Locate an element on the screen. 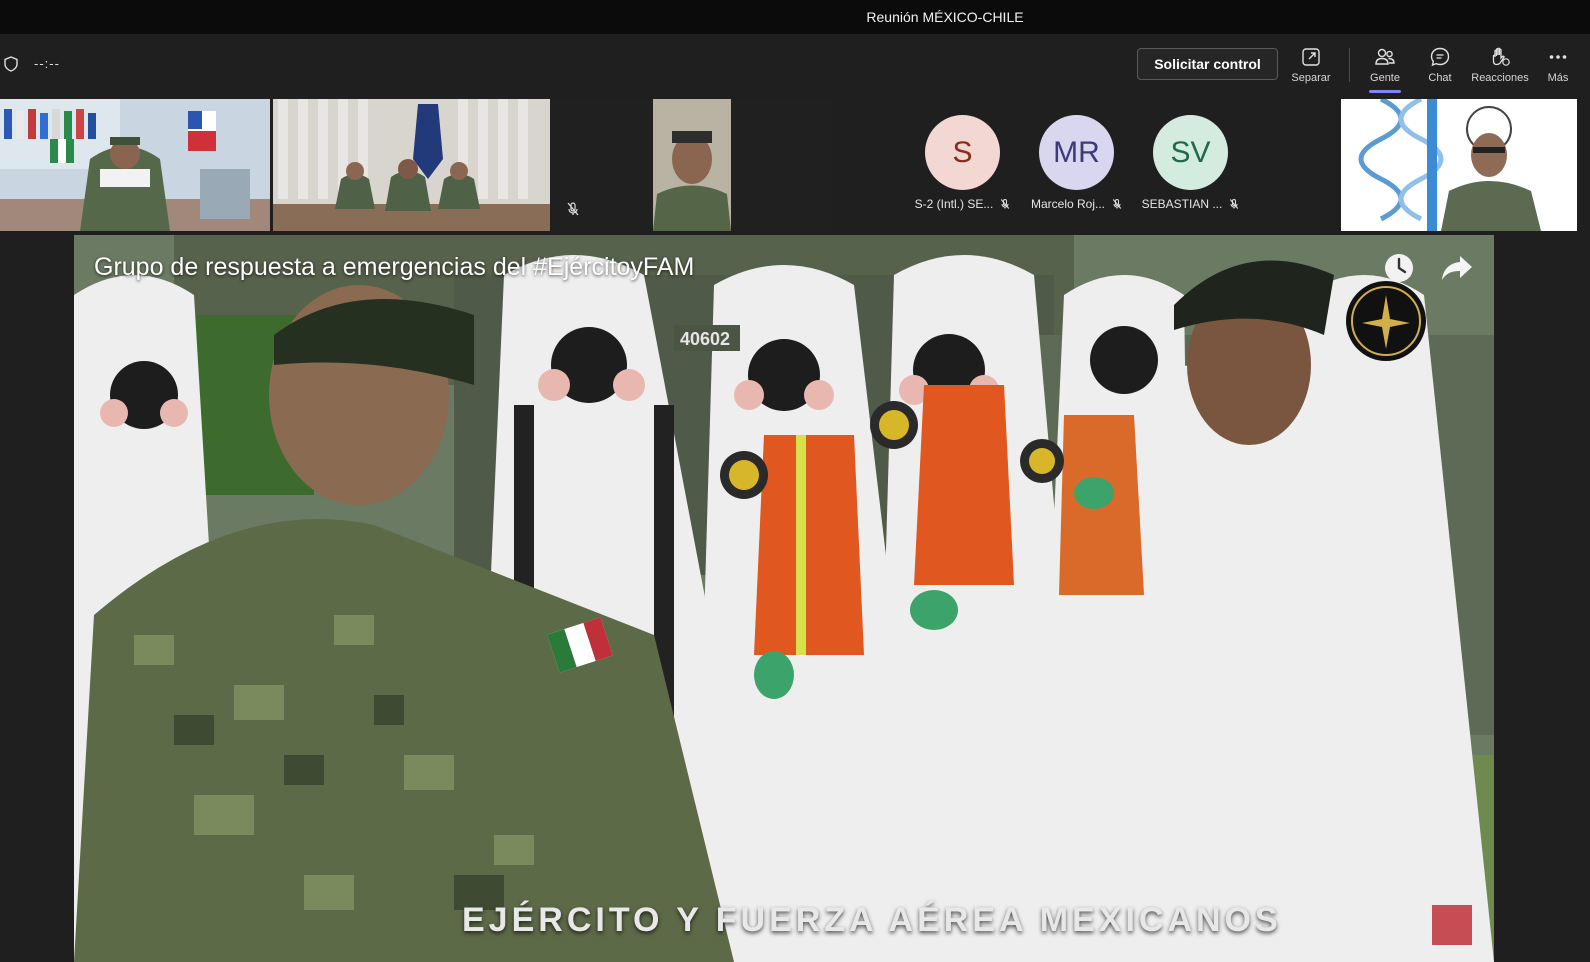  chat-button: Chat is located at coordinates (1440, 66).